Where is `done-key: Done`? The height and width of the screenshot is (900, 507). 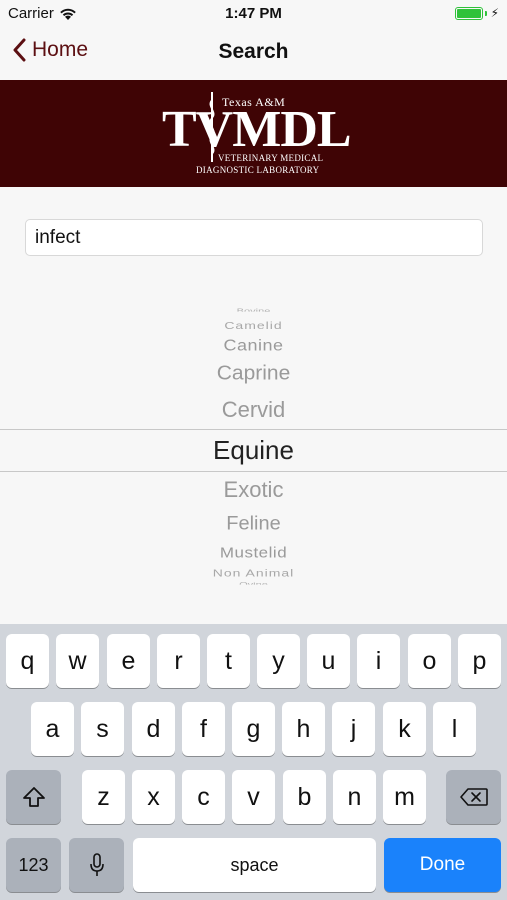 done-key: Done is located at coordinates (442, 865).